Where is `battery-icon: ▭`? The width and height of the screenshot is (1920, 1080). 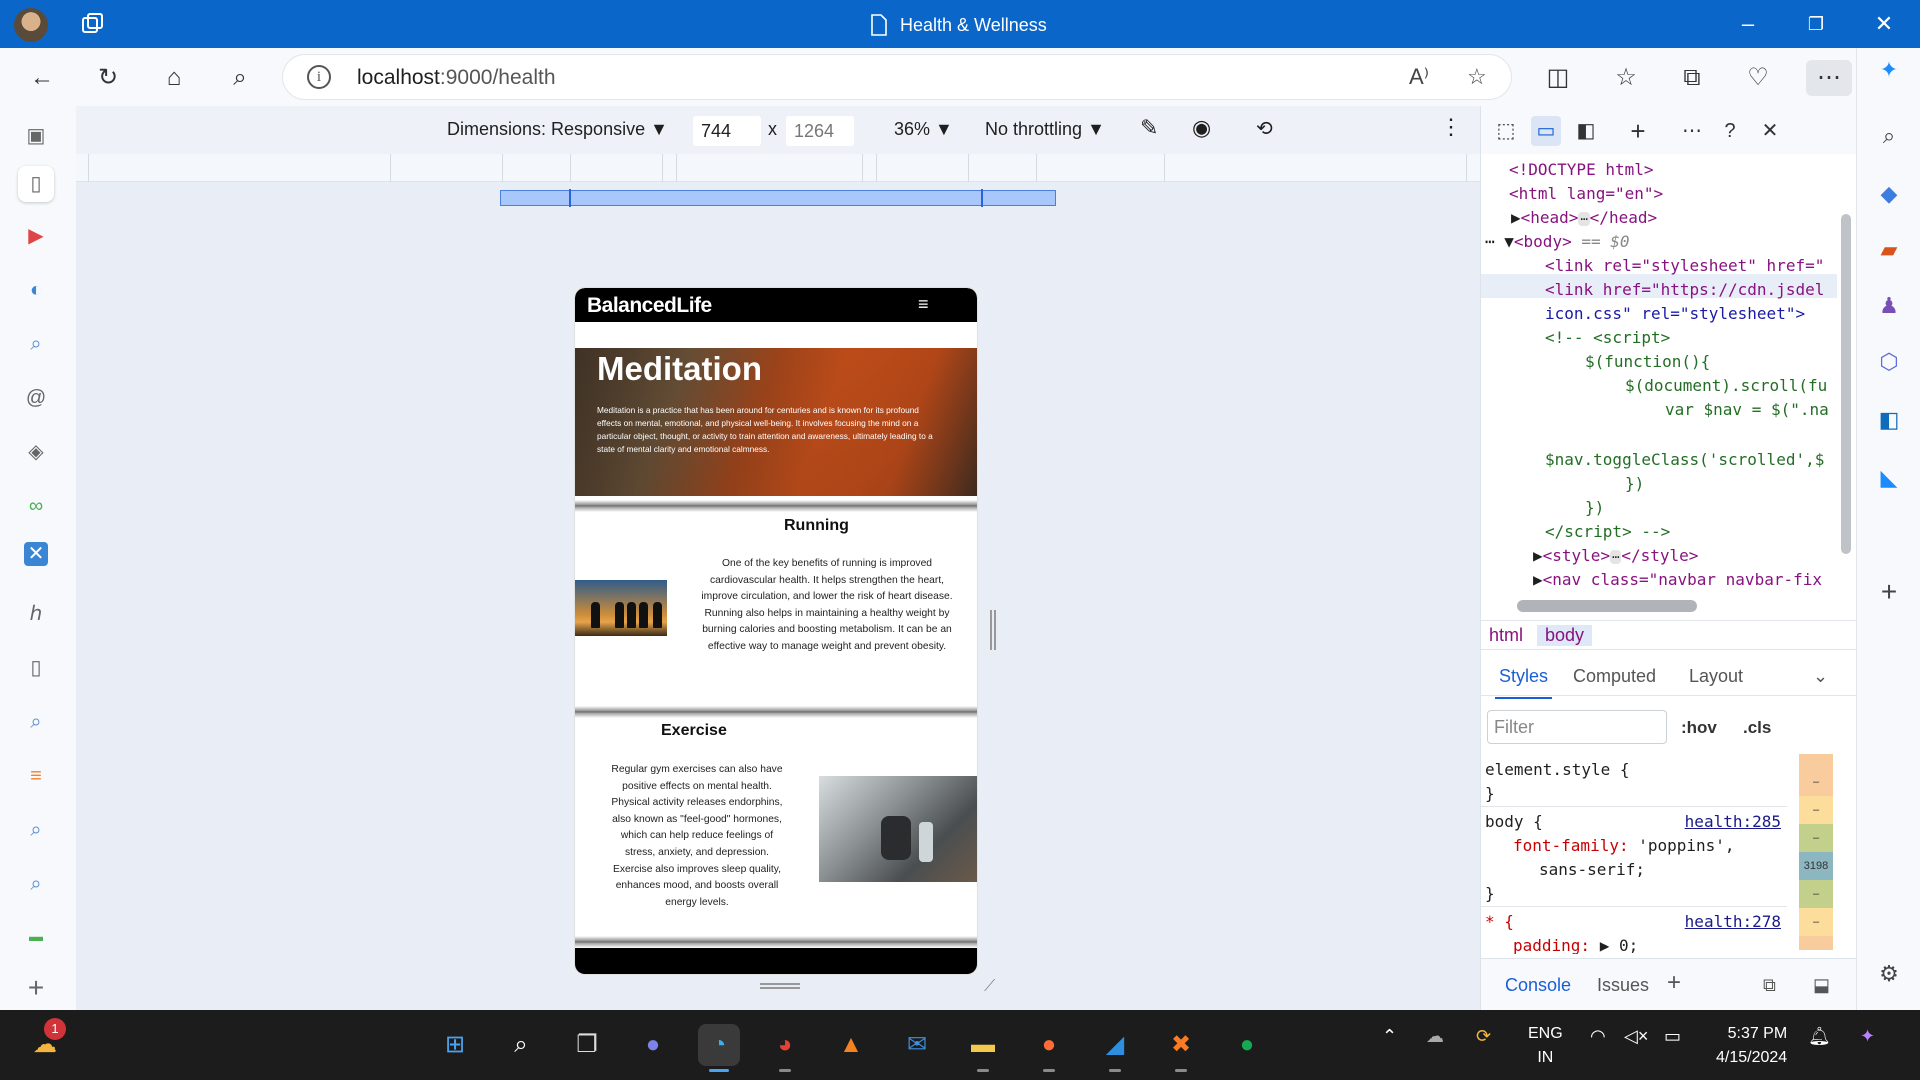 battery-icon: ▭ is located at coordinates (1672, 1036).